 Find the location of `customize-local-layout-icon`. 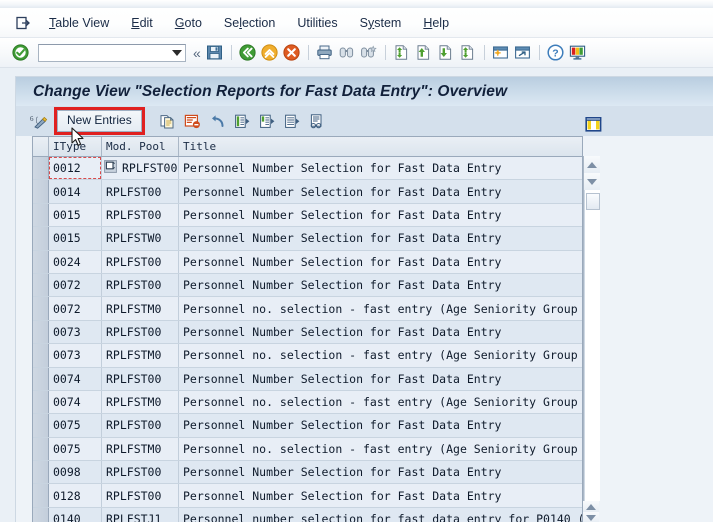

customize-local-layout-icon is located at coordinates (578, 53).